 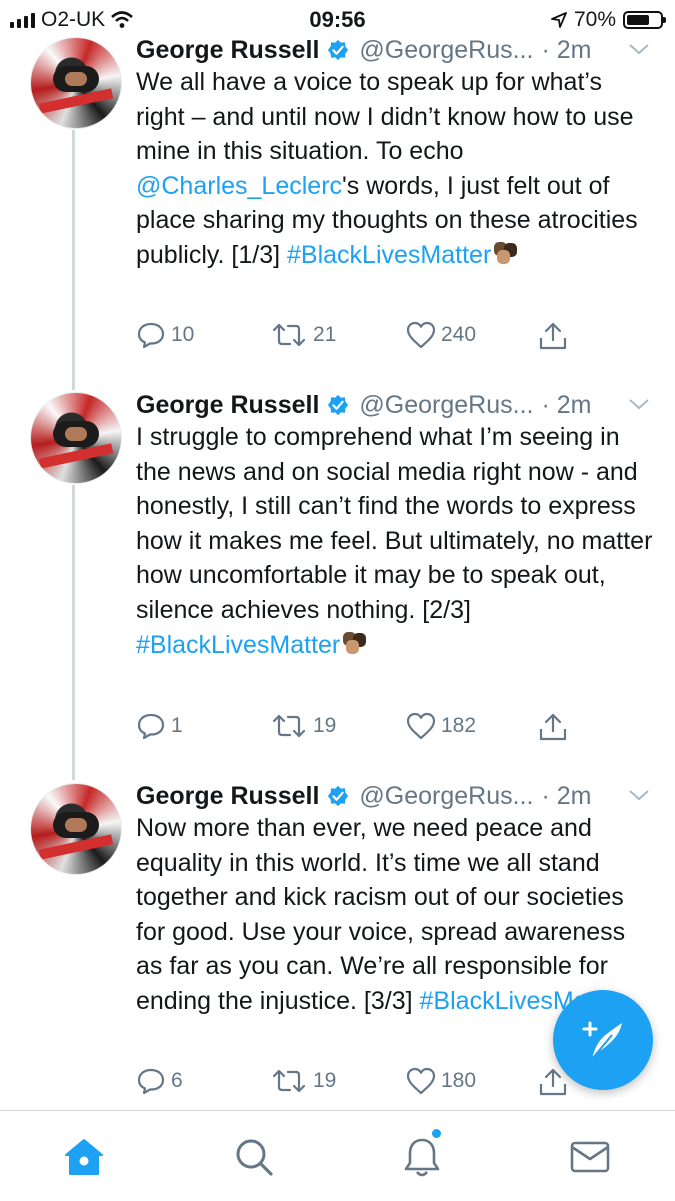 I want to click on tweet-actions: 6 19 180, so click(x=366, y=1084).